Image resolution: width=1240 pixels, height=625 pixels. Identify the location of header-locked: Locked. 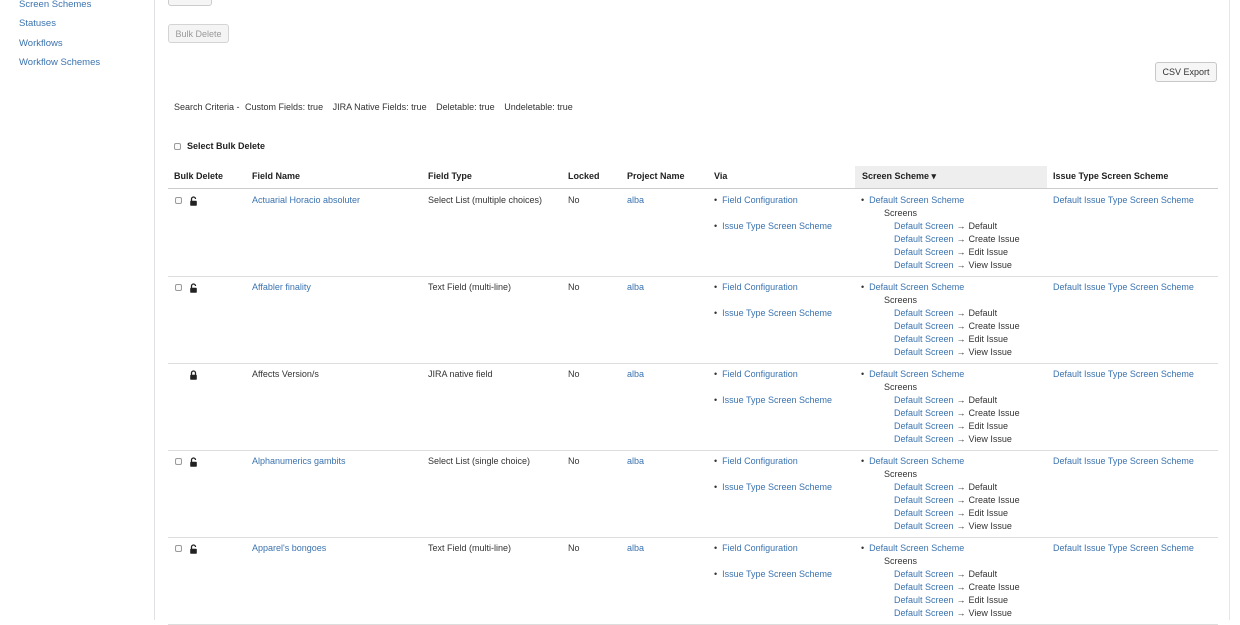
(584, 176).